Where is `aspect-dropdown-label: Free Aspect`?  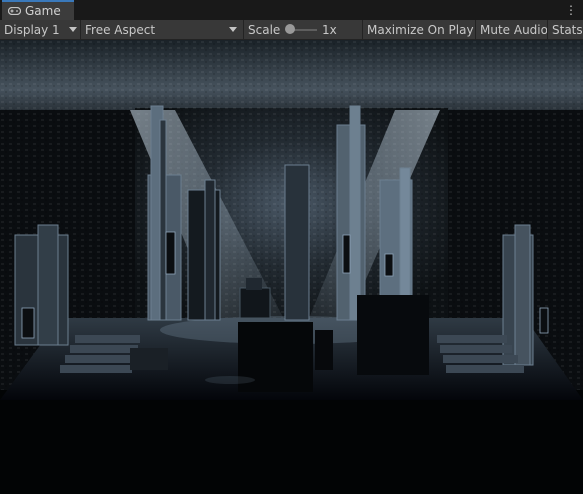 aspect-dropdown-label: Free Aspect is located at coordinates (120, 29).